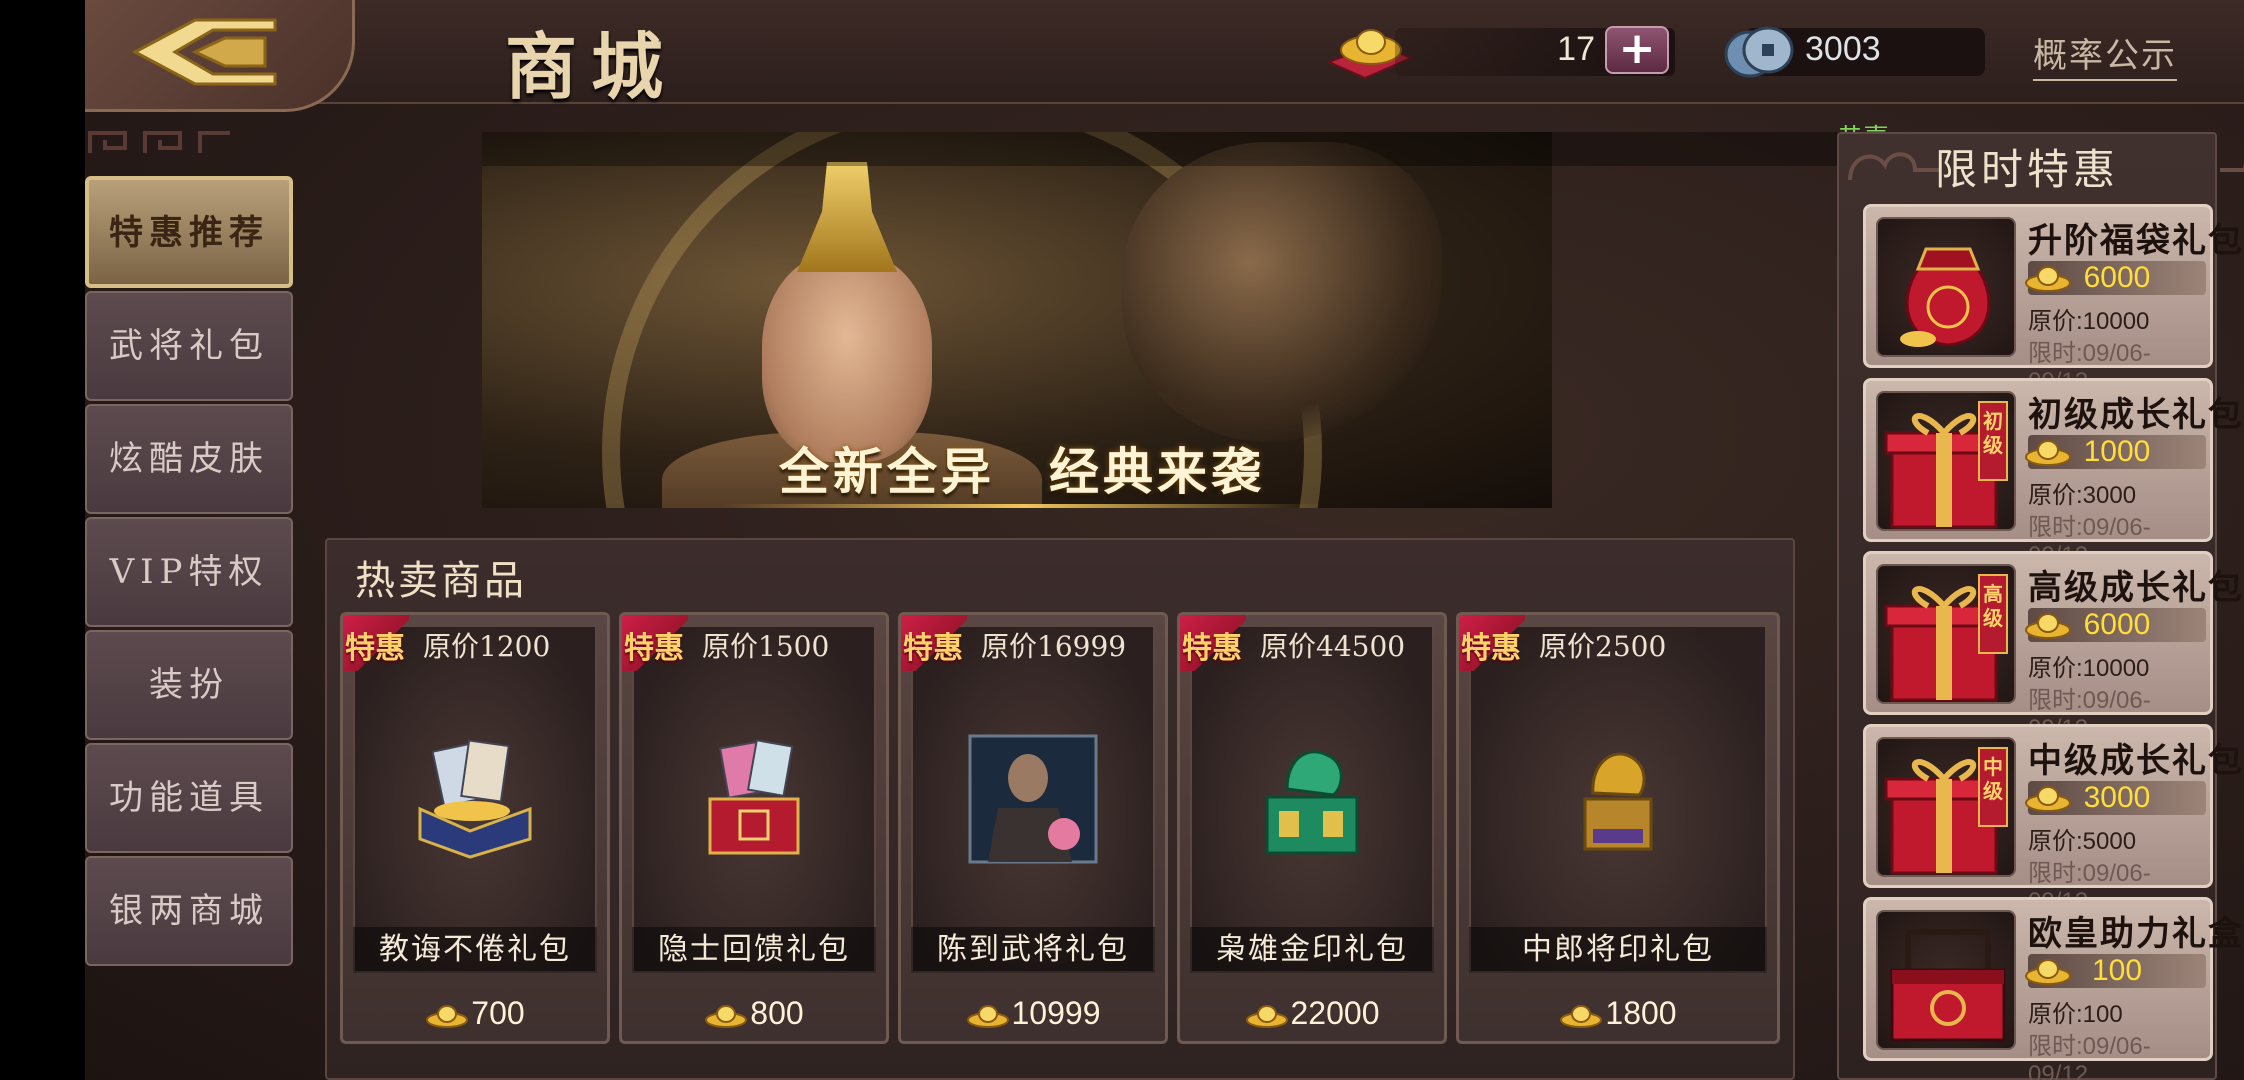 The image size is (2244, 1080). Describe the element at coordinates (1282, 292) in the screenshot. I see `dragon-icon` at that location.